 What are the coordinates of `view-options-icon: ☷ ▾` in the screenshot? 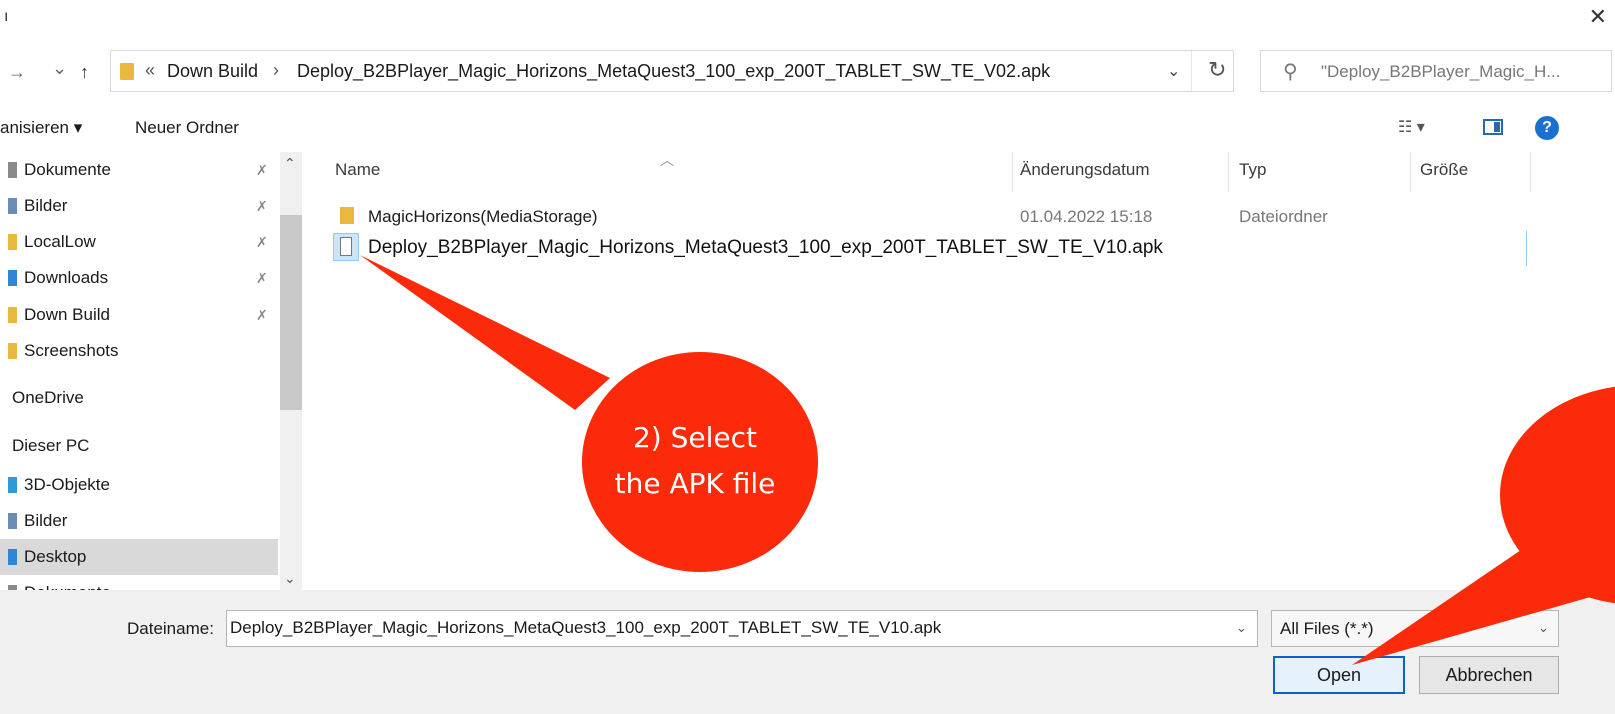 It's located at (1411, 127).